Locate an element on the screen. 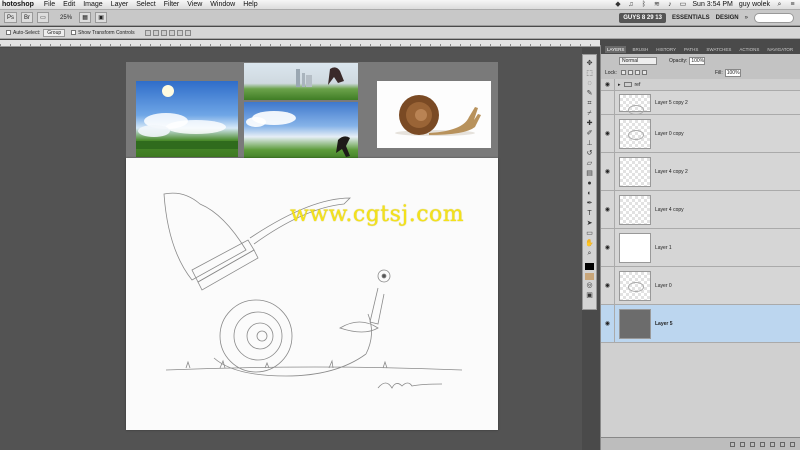  layer-row-selected: ◉ Layer 5 is located at coordinates (700, 324).